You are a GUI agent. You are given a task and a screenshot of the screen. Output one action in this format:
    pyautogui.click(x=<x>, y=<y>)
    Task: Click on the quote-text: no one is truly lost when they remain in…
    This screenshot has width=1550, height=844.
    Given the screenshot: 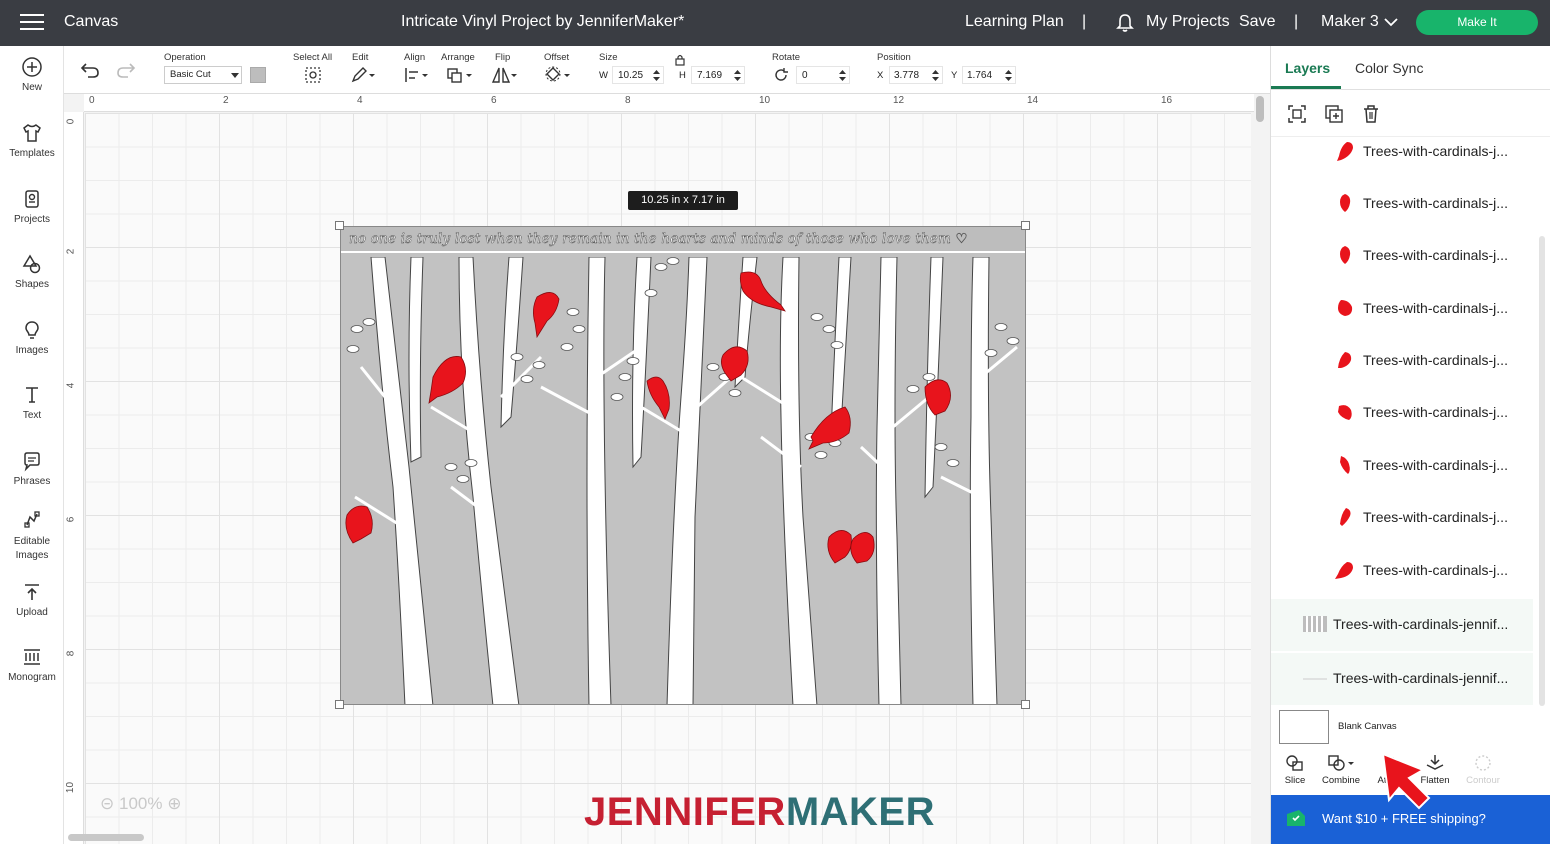 What is the action you would take?
    pyautogui.click(x=658, y=239)
    